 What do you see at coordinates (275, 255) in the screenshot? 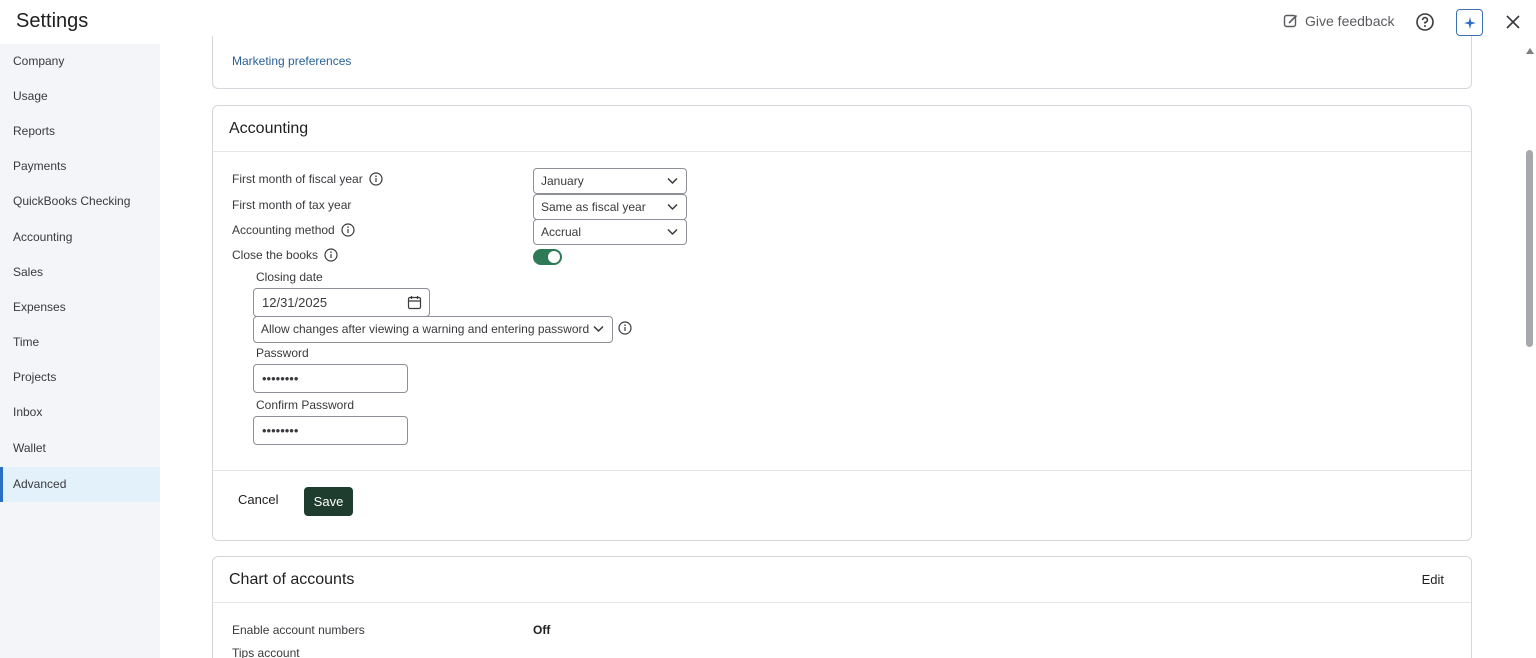
I see `close-books-label: Close the books` at bounding box center [275, 255].